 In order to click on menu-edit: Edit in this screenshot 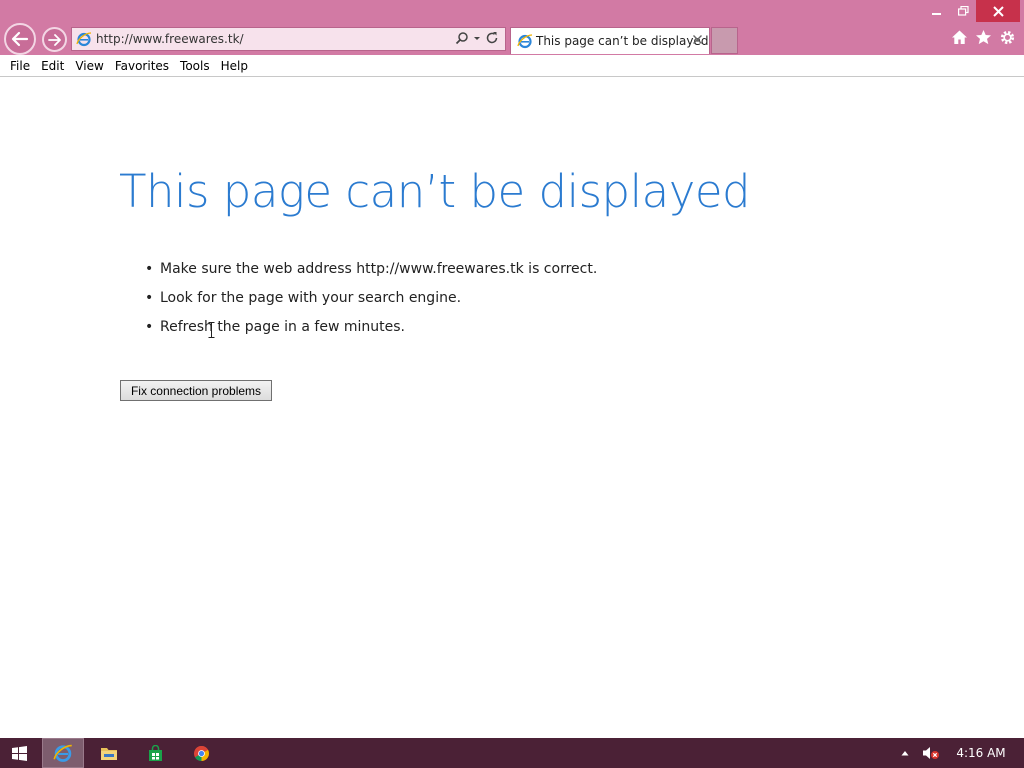, I will do `click(47, 66)`.